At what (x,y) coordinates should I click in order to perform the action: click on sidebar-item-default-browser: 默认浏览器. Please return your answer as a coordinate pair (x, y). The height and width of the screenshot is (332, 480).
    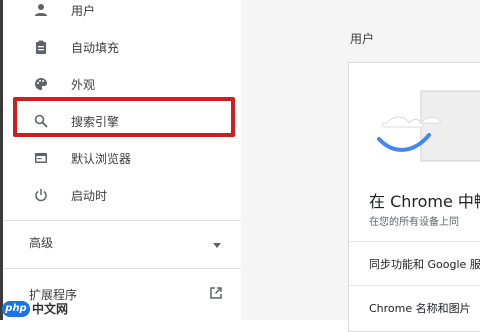
    Looking at the image, I should click on (122, 158).